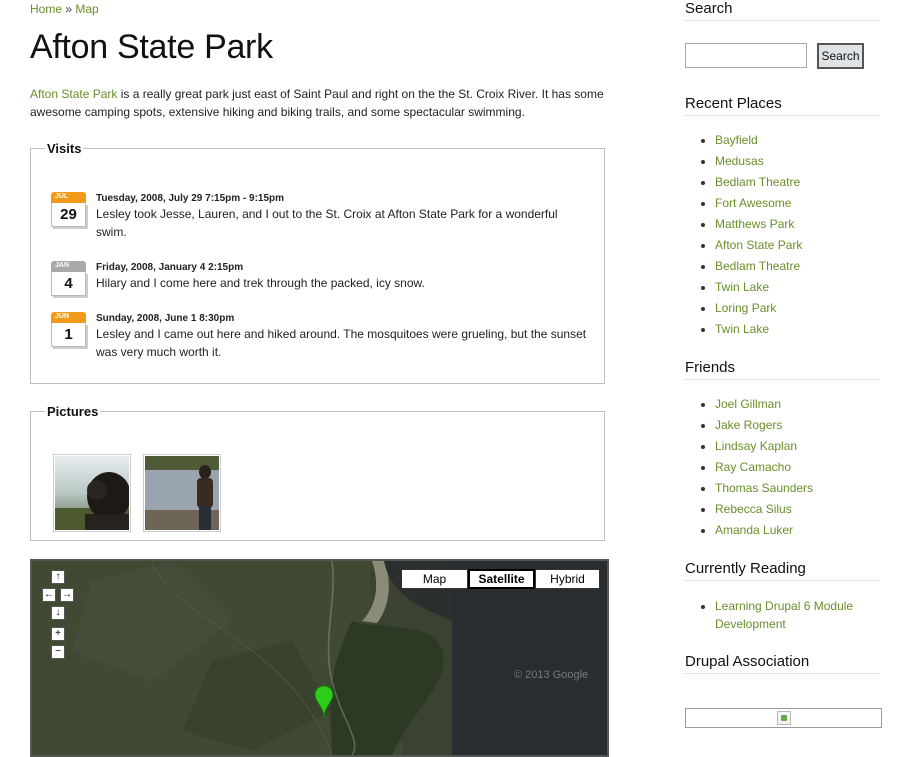 This screenshot has height=757, width=908. Describe the element at coordinates (739, 161) in the screenshot. I see `recent-place-link: Medusas` at that location.